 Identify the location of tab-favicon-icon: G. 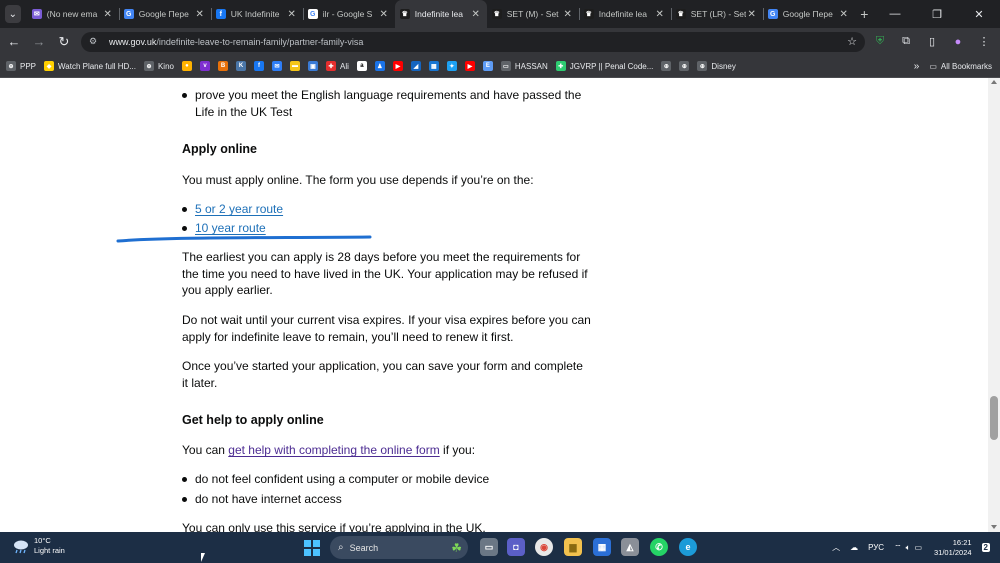
(312, 14).